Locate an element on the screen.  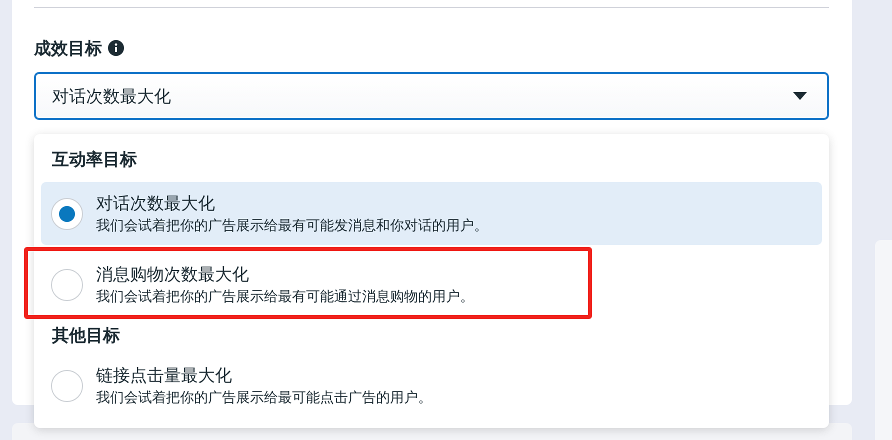
group-heading: 互动率目标 is located at coordinates (94, 160).